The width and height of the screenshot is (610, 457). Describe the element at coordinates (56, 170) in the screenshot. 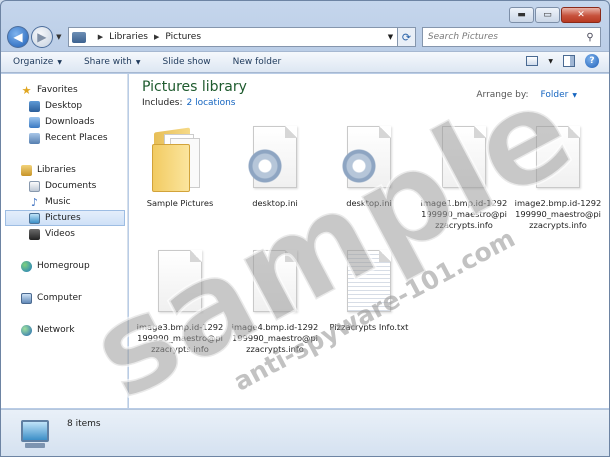

I see `nav-libraries-label: Libraries` at that location.